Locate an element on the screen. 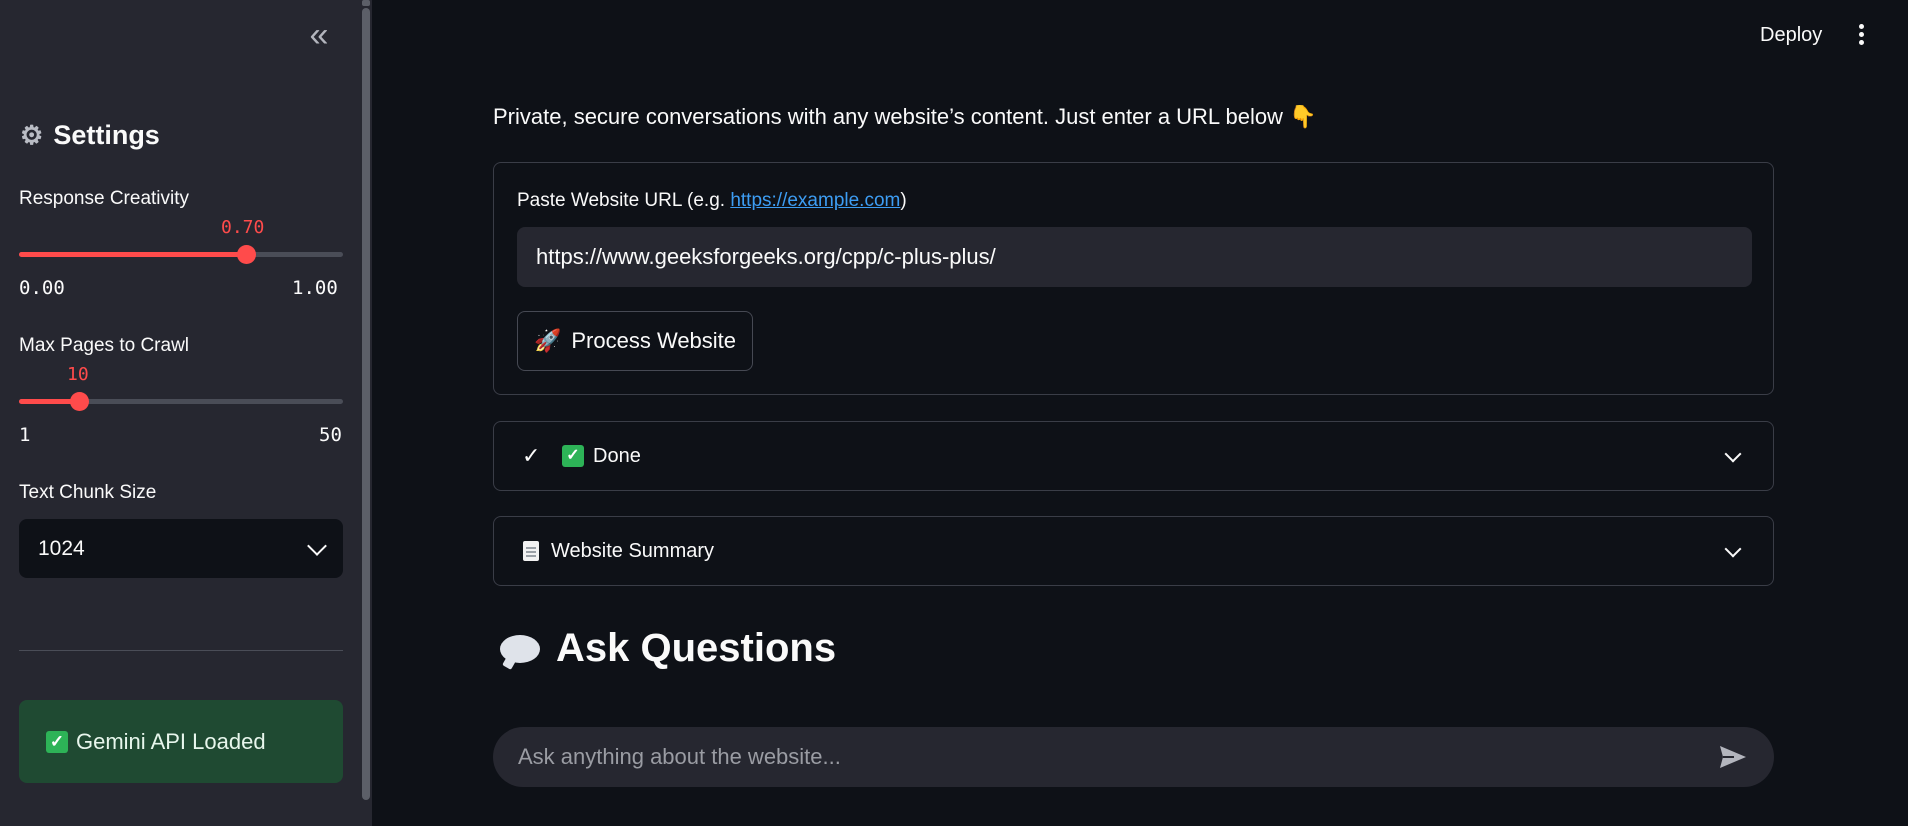 This screenshot has height=826, width=1908. document-icon is located at coordinates (531, 551).